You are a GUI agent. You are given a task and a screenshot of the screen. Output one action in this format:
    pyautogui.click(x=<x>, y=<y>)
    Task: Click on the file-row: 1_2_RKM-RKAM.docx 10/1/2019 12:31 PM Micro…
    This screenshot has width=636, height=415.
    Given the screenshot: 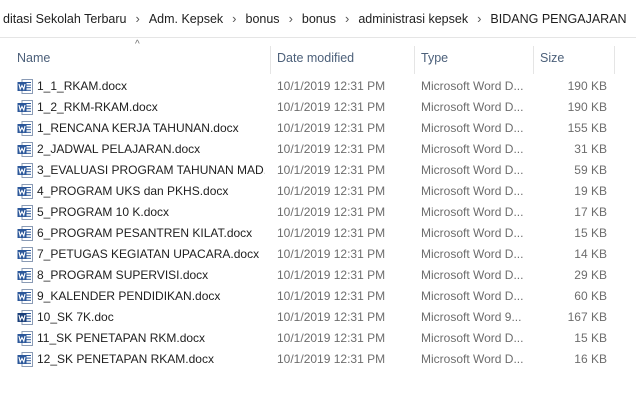 What is the action you would take?
    pyautogui.click(x=318, y=107)
    